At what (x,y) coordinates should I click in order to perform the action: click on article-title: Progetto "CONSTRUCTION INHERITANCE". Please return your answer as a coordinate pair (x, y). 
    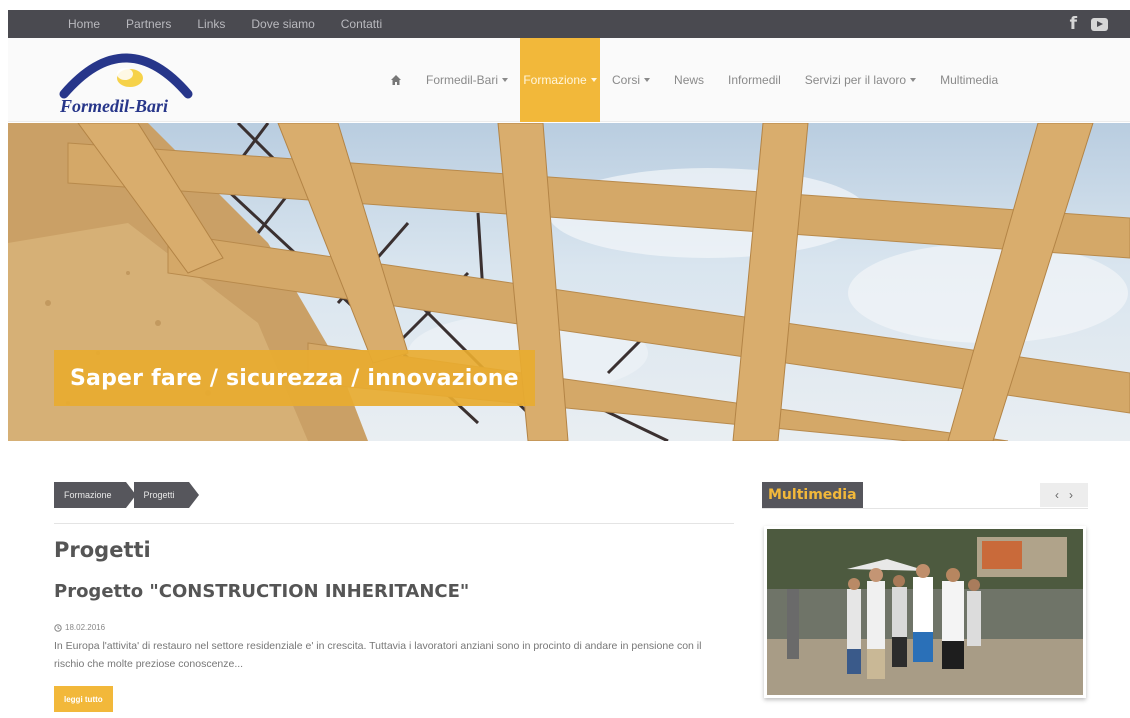
    Looking at the image, I should click on (261, 591).